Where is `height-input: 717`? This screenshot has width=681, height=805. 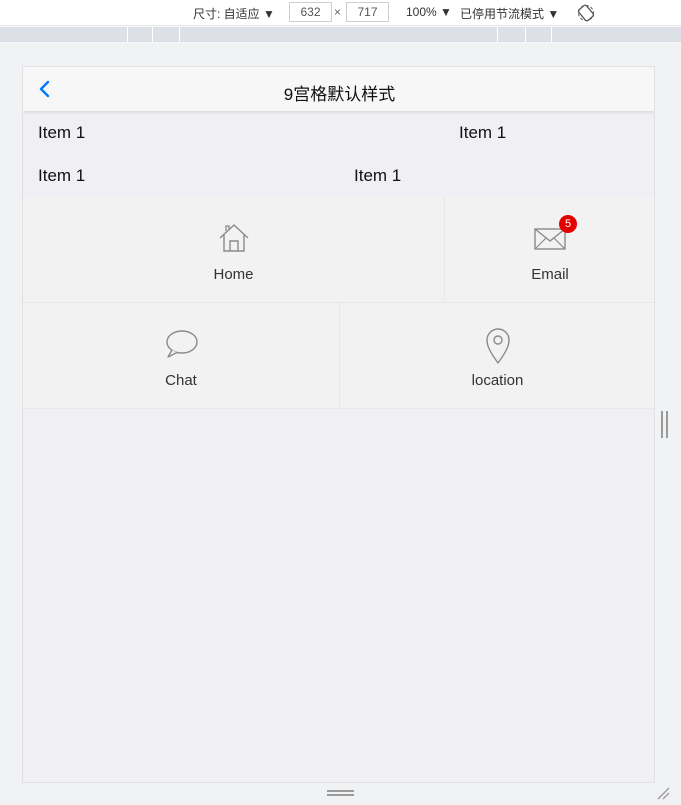
height-input: 717 is located at coordinates (367, 12).